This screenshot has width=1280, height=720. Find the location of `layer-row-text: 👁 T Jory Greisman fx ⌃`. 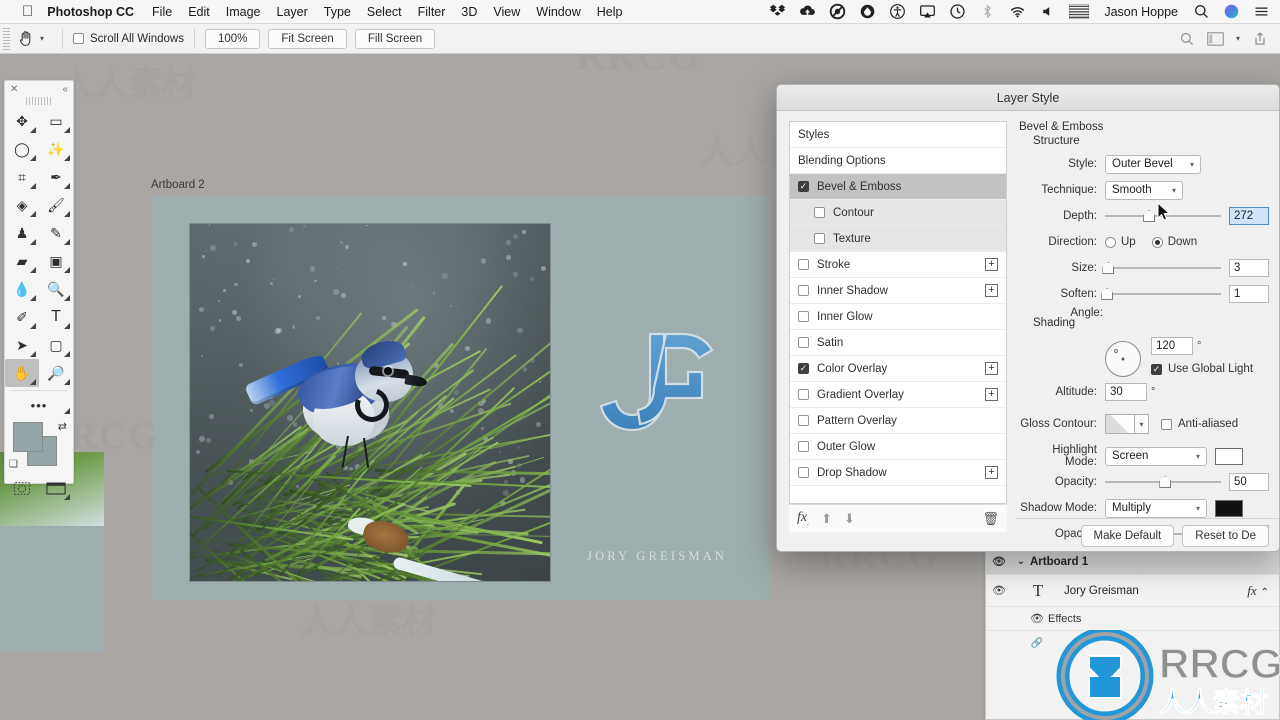

layer-row-text: 👁 T Jory Greisman fx ⌃ is located at coordinates (1132, 591).